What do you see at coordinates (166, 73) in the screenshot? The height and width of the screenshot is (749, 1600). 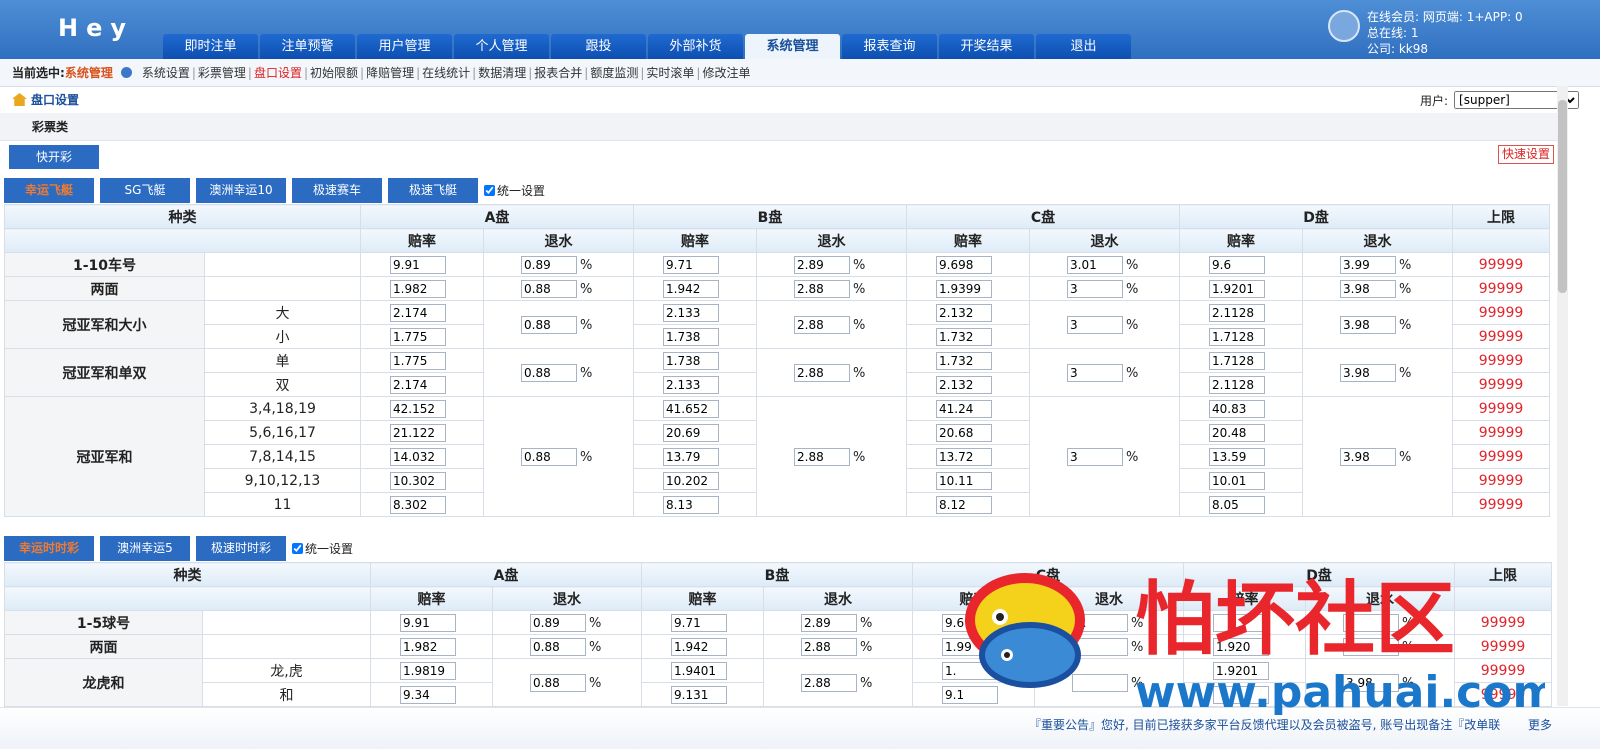 I see `sub-nav-item: 系统设置` at bounding box center [166, 73].